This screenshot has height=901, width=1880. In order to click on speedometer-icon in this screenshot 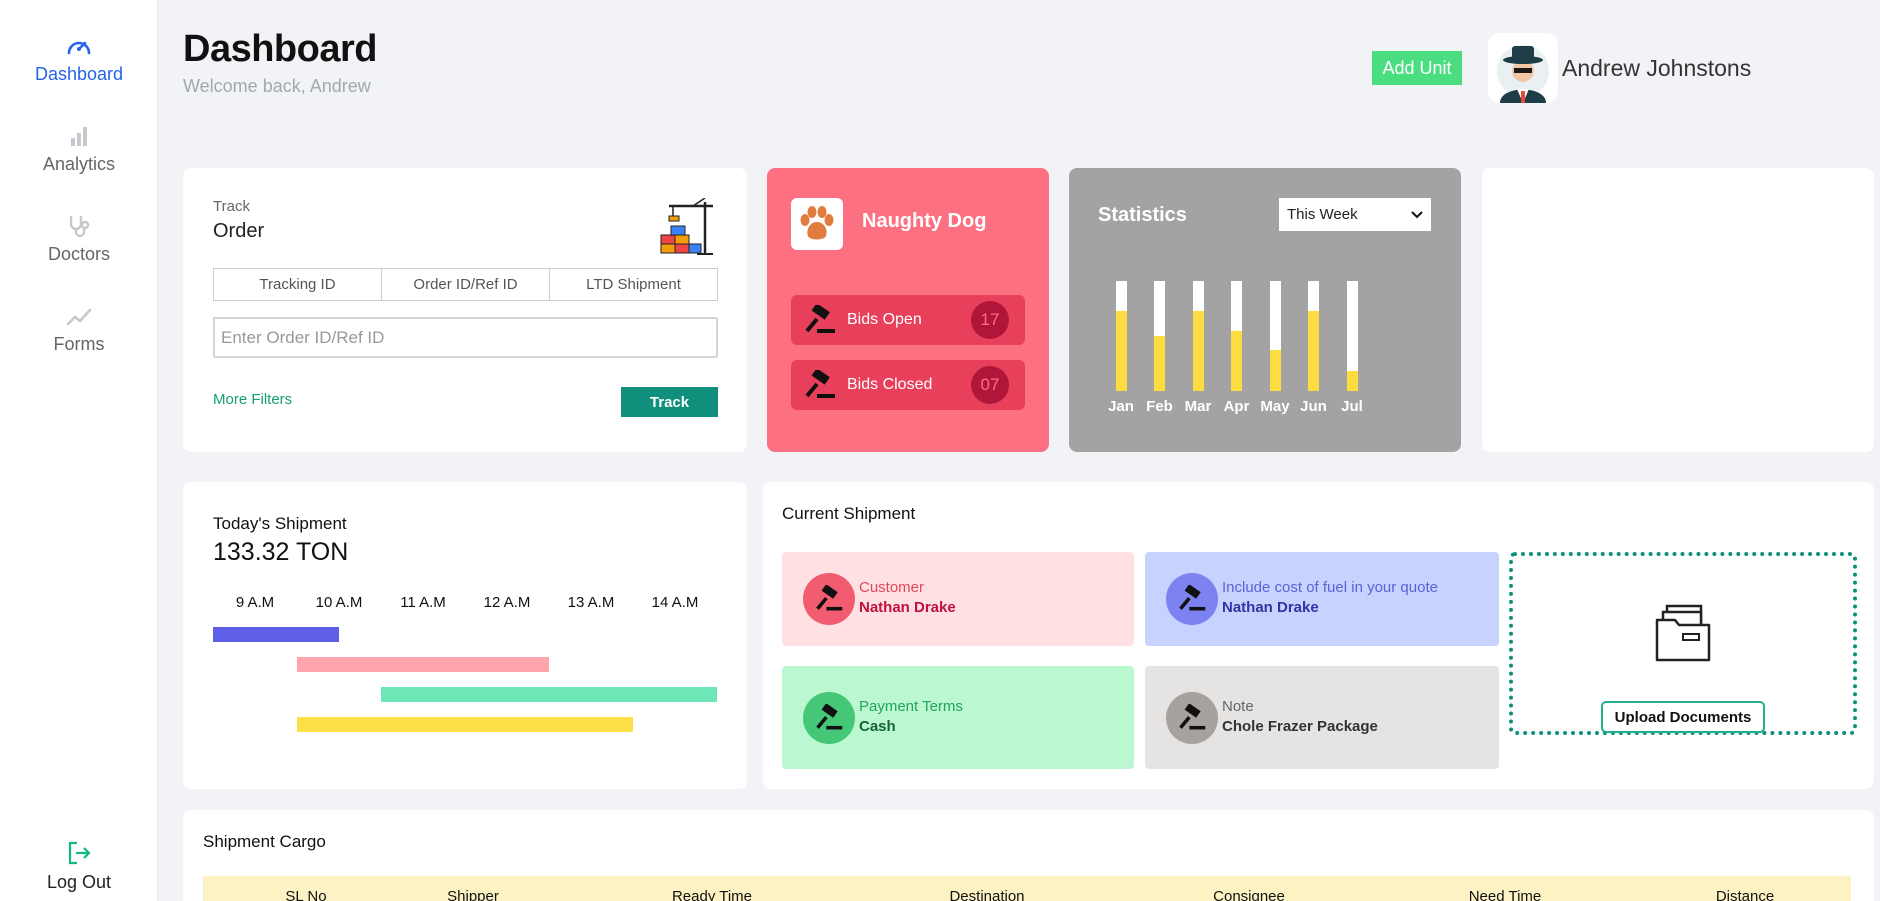, I will do `click(79, 48)`.